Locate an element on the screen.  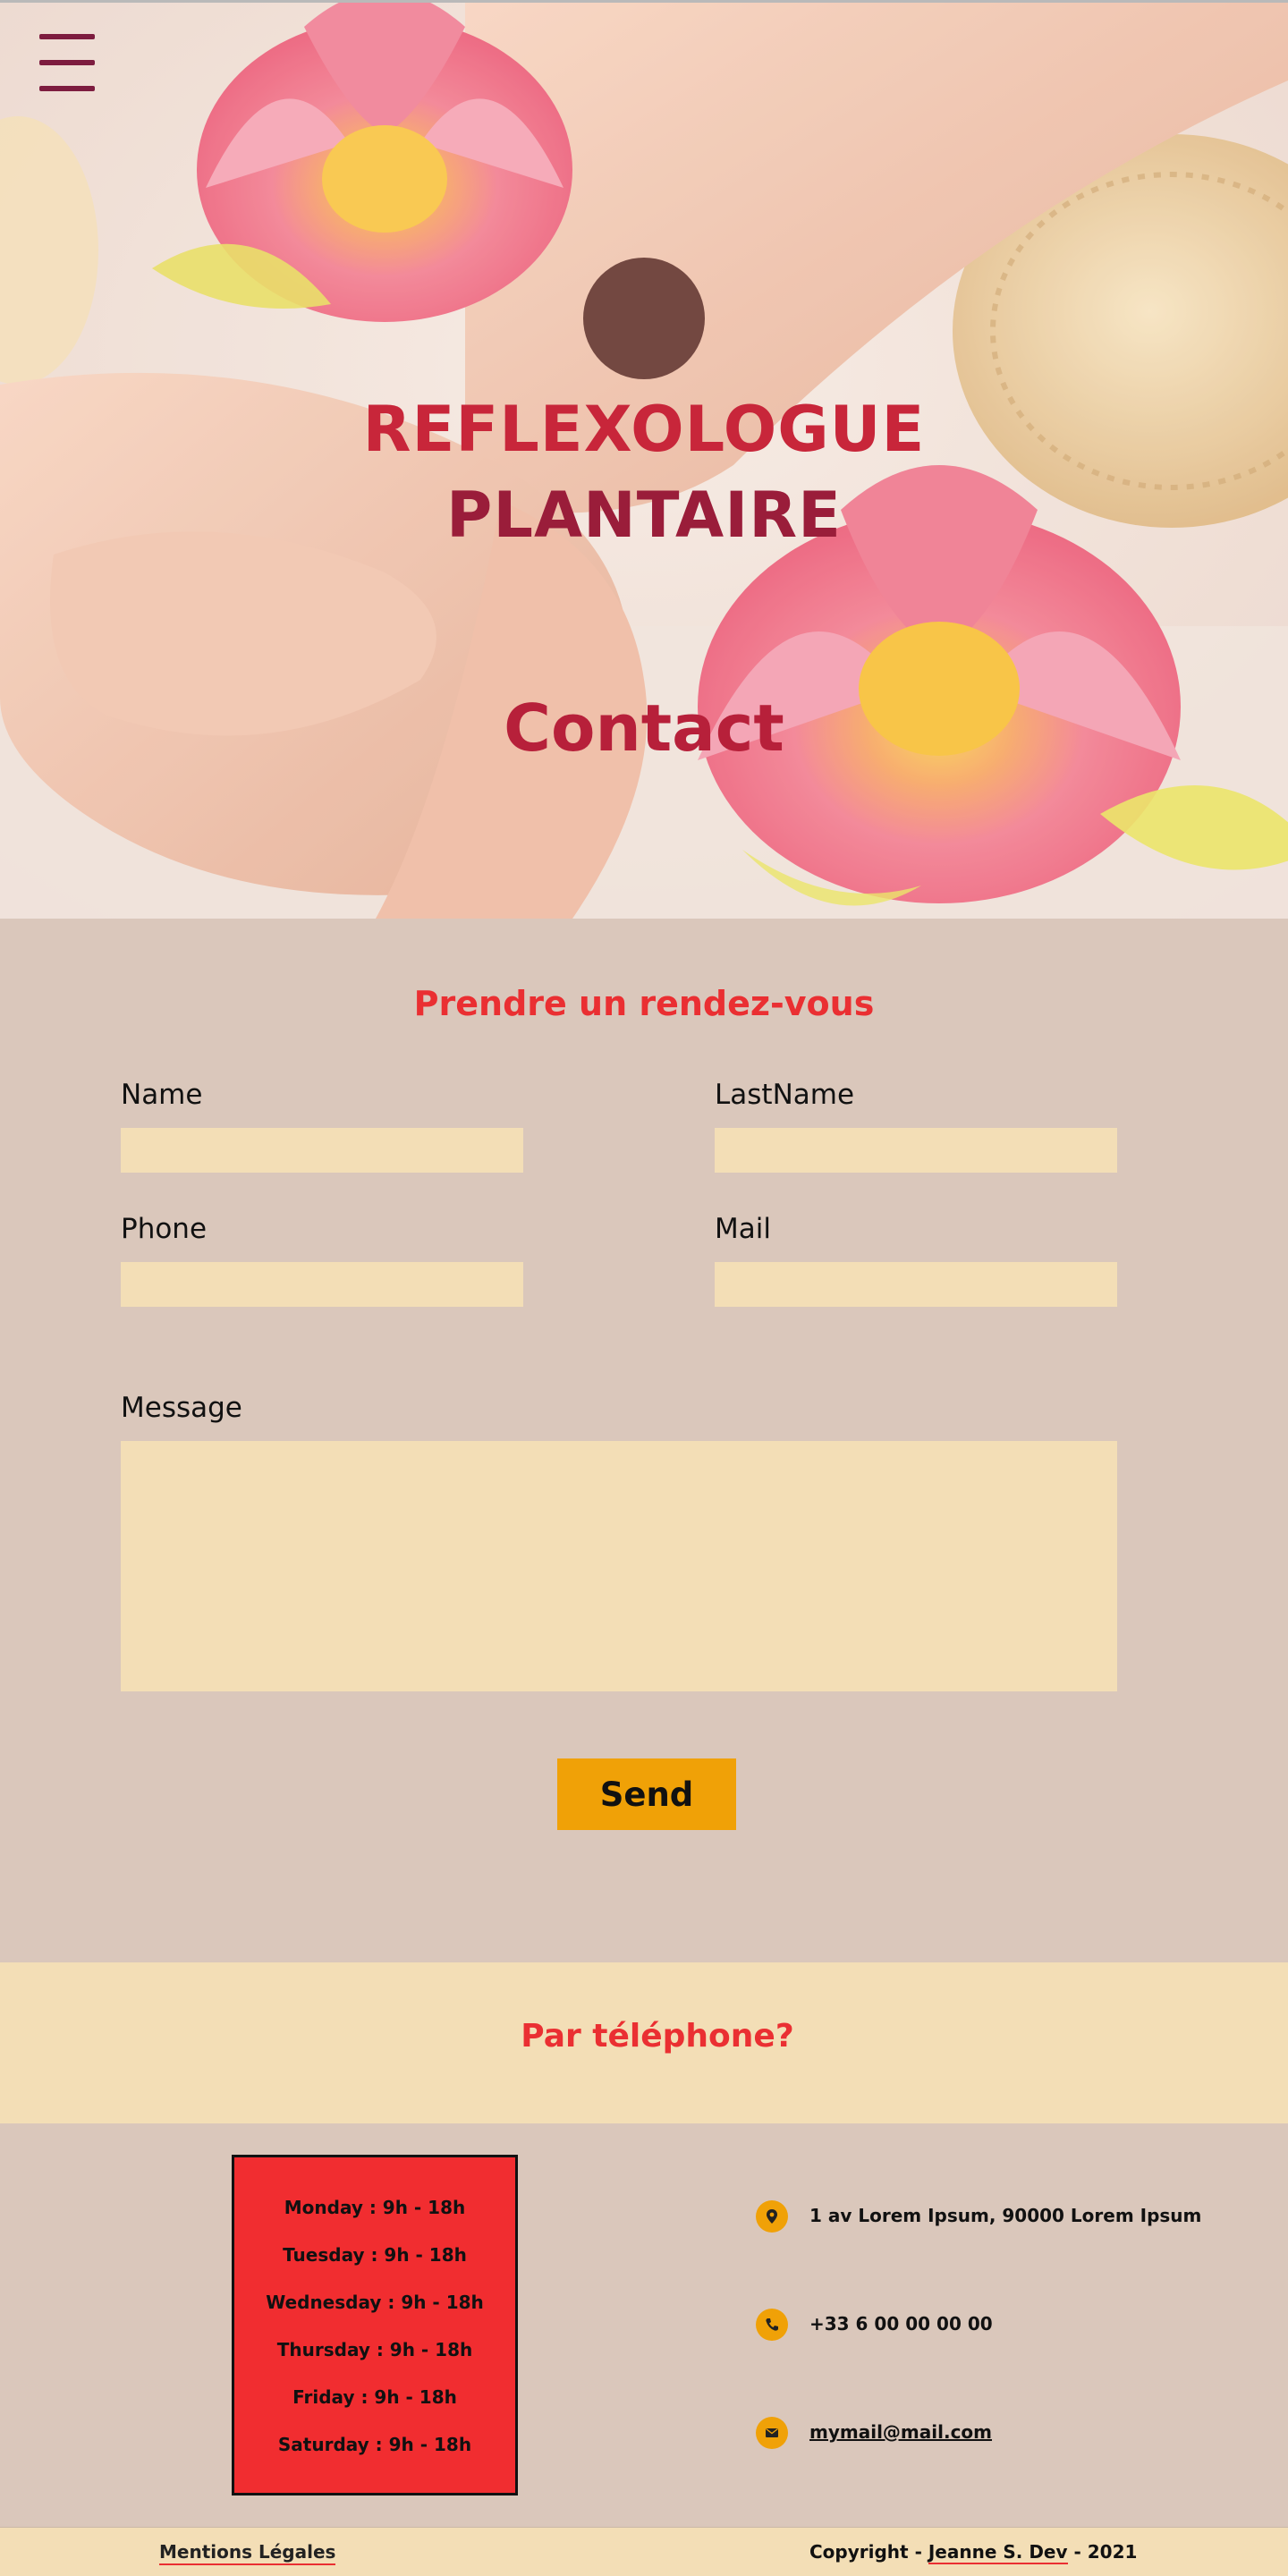
hours-row: Friday : 9h - 18h is located at coordinates (374, 2397).